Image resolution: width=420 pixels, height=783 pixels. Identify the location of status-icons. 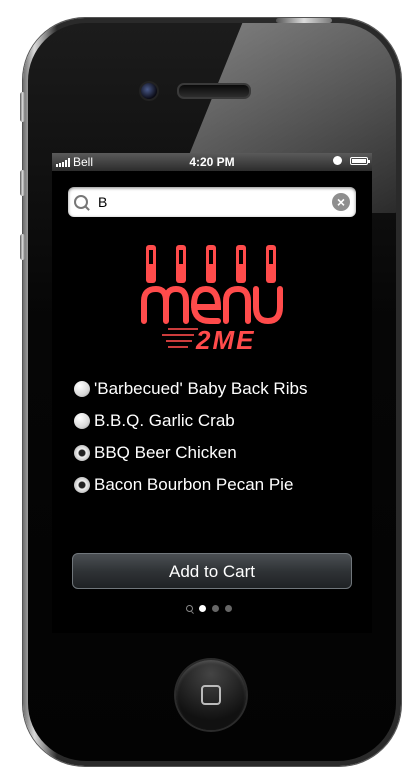
(351, 160).